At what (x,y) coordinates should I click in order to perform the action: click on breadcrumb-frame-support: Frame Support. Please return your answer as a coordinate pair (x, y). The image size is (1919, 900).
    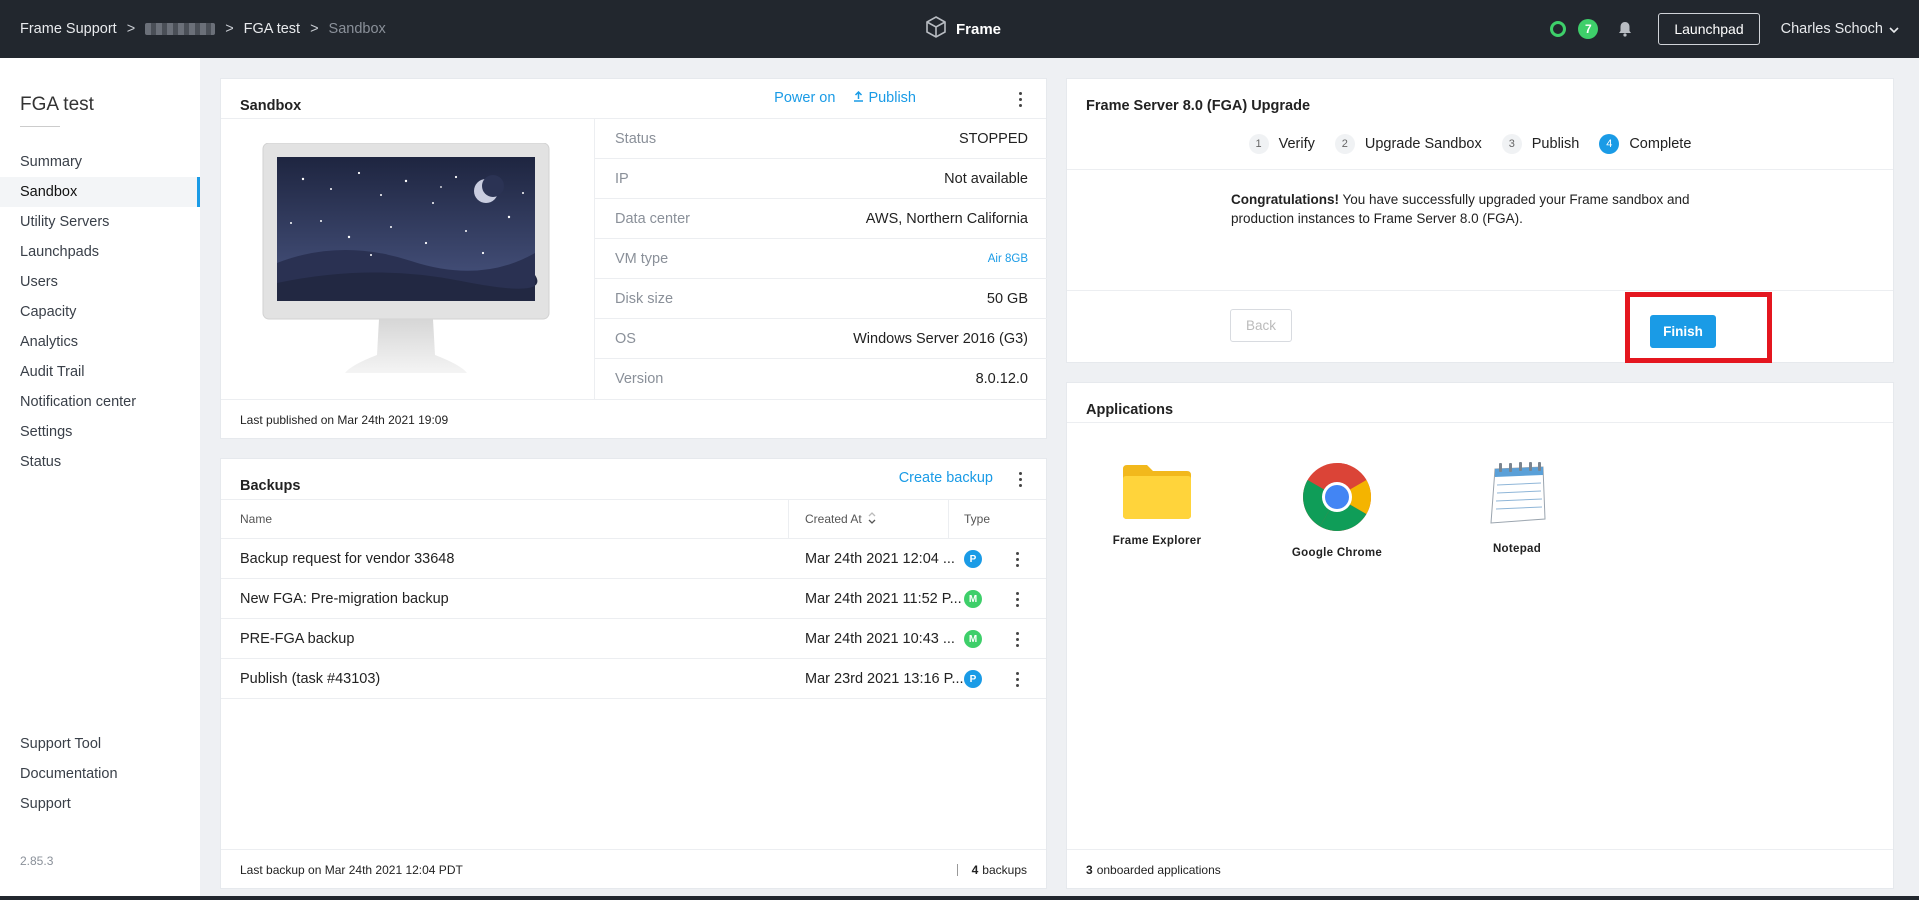
    Looking at the image, I should click on (68, 29).